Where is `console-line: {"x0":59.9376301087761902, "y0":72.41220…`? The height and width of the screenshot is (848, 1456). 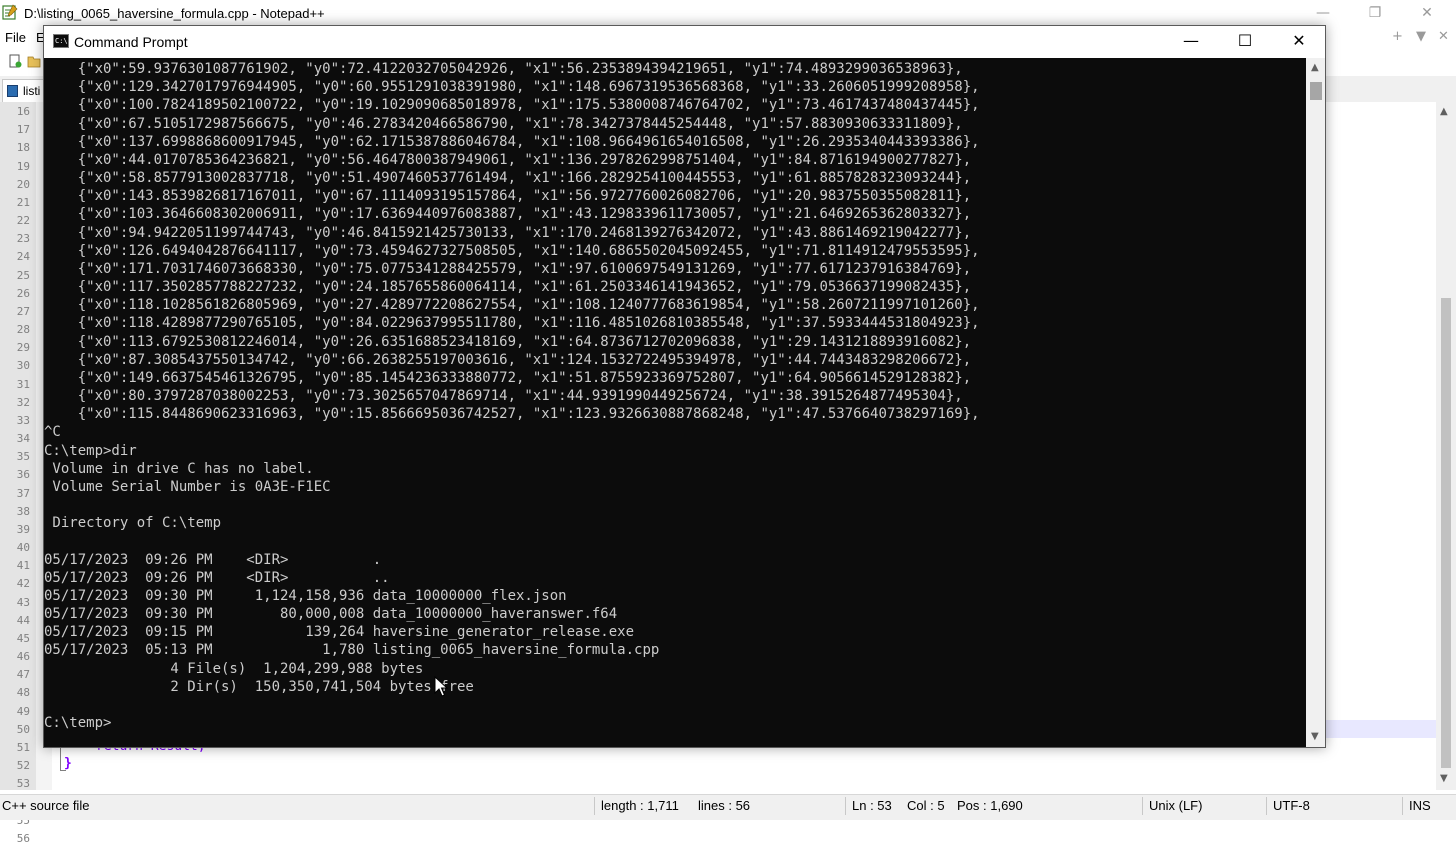 console-line: {"x0":59.9376301087761902, "y0":72.41220… is located at coordinates (503, 69).